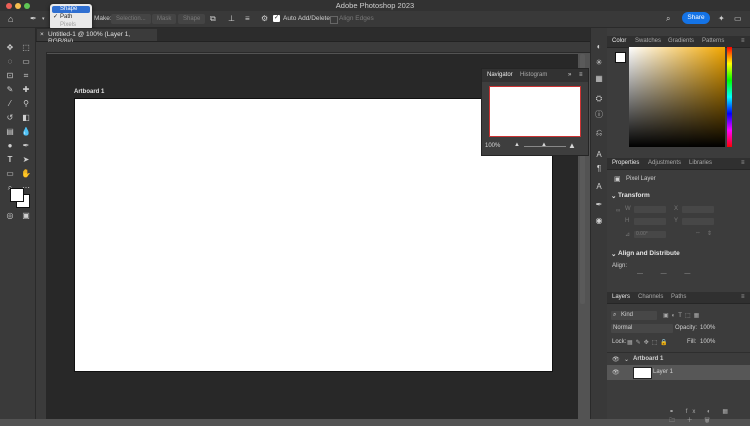  What do you see at coordinates (10, 75) in the screenshot?
I see `object-select-icon: ⊡` at bounding box center [10, 75].